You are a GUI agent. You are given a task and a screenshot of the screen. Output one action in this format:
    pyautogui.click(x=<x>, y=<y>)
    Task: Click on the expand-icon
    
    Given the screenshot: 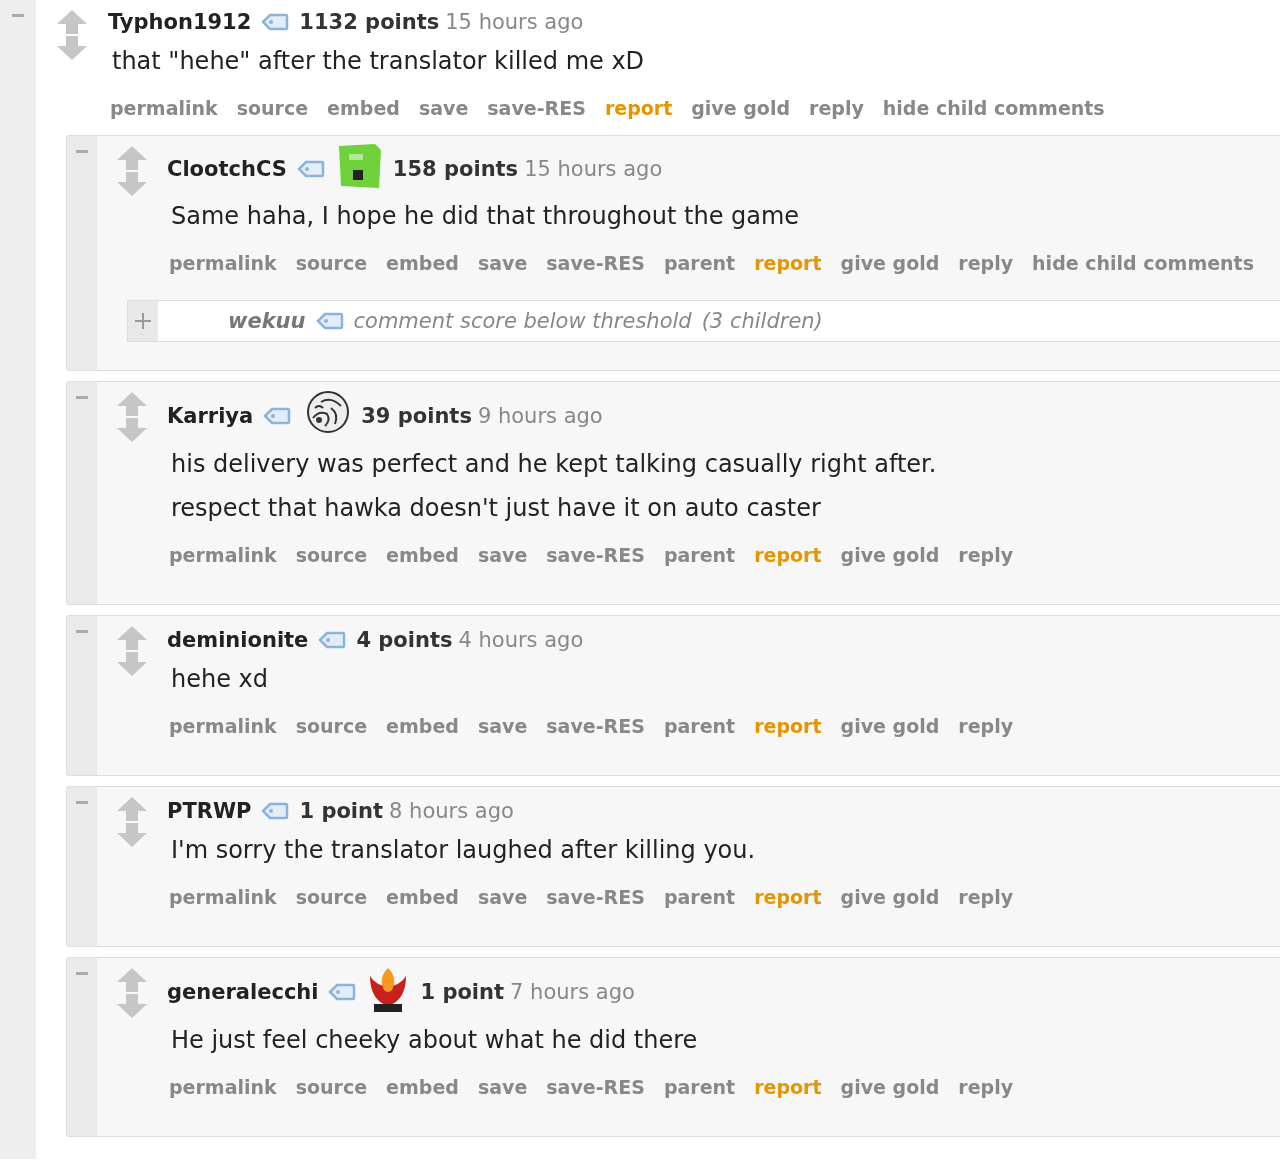 What is the action you would take?
    pyautogui.click(x=143, y=321)
    